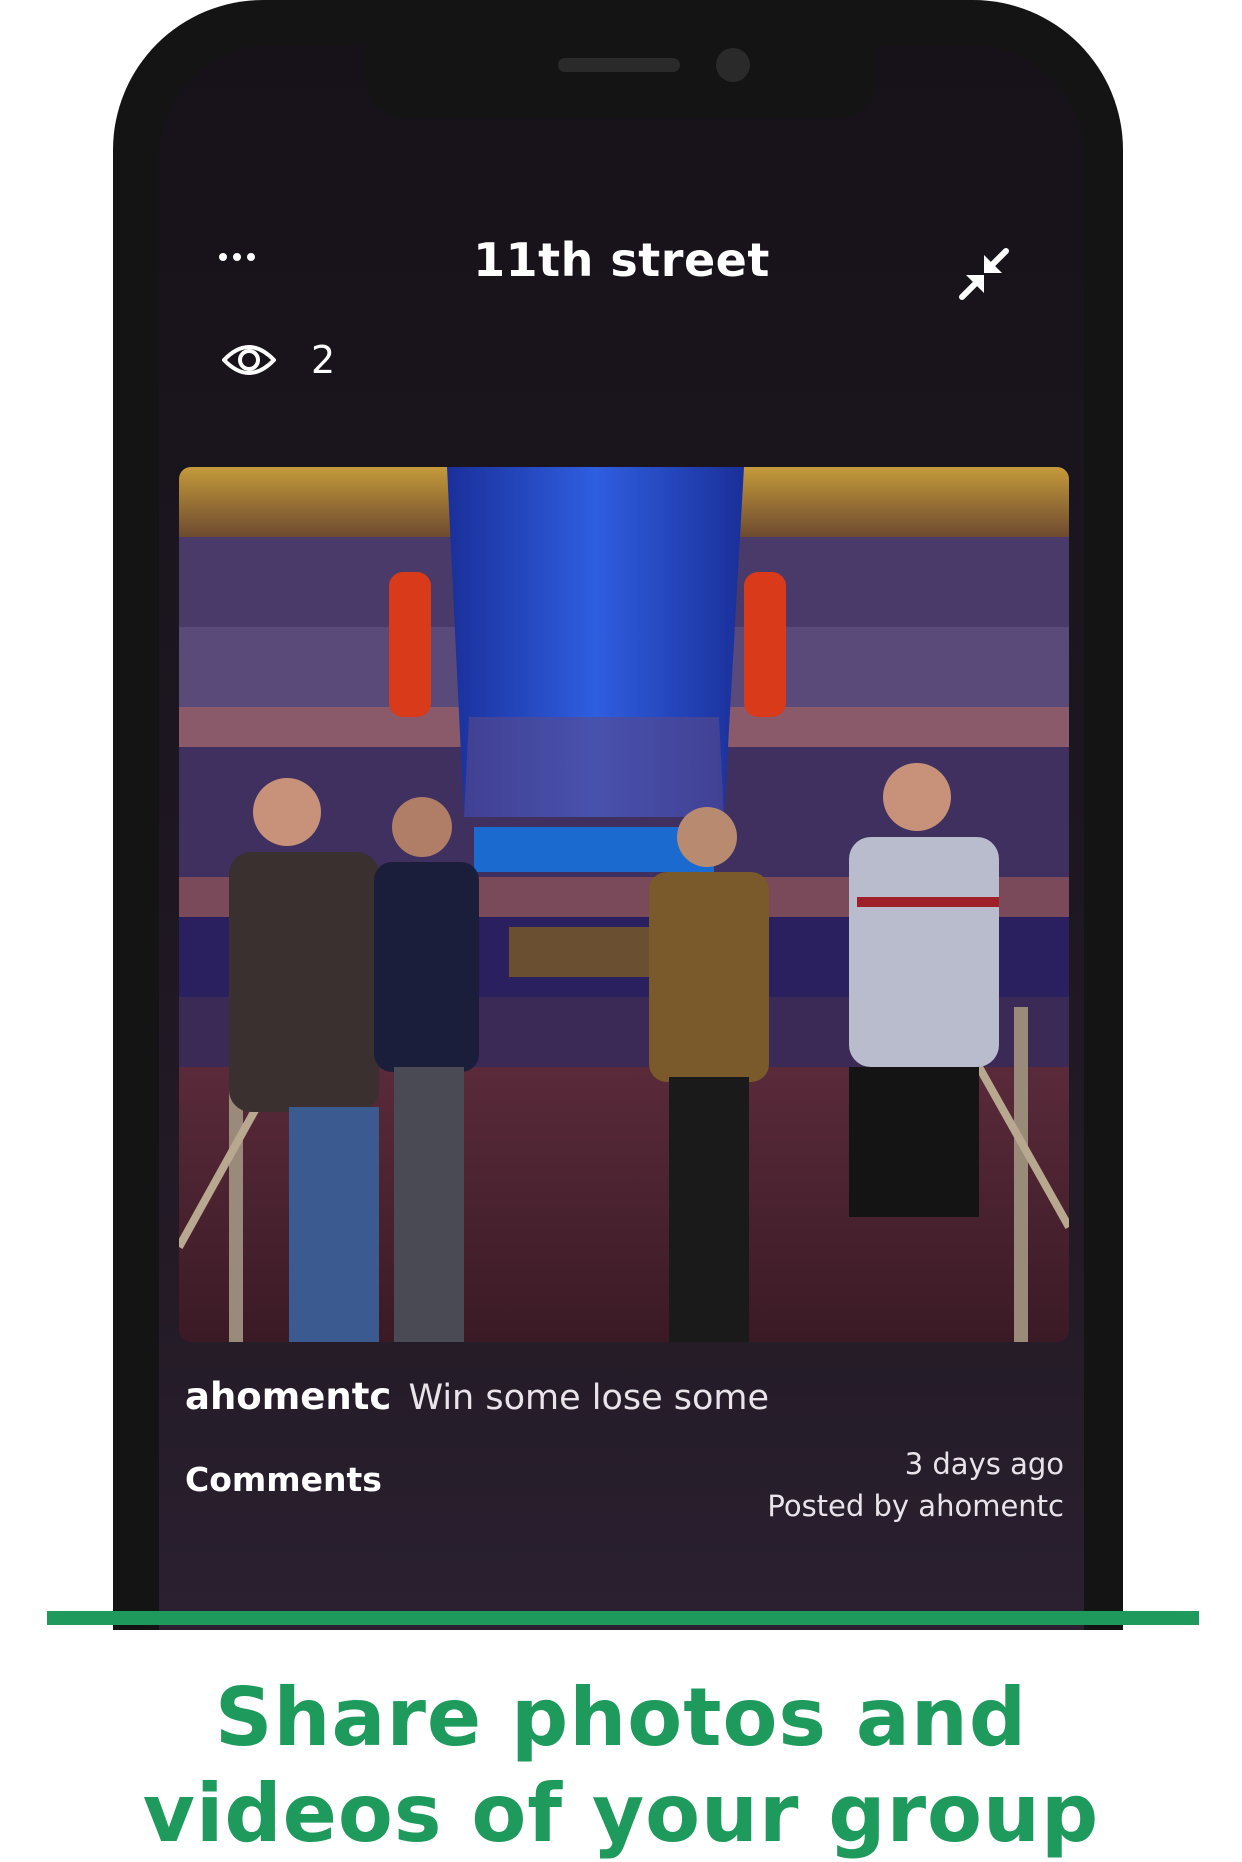 This screenshot has width=1242, height=1862. I want to click on post-caption: ahomentc Win some lose some, so click(477, 1396).